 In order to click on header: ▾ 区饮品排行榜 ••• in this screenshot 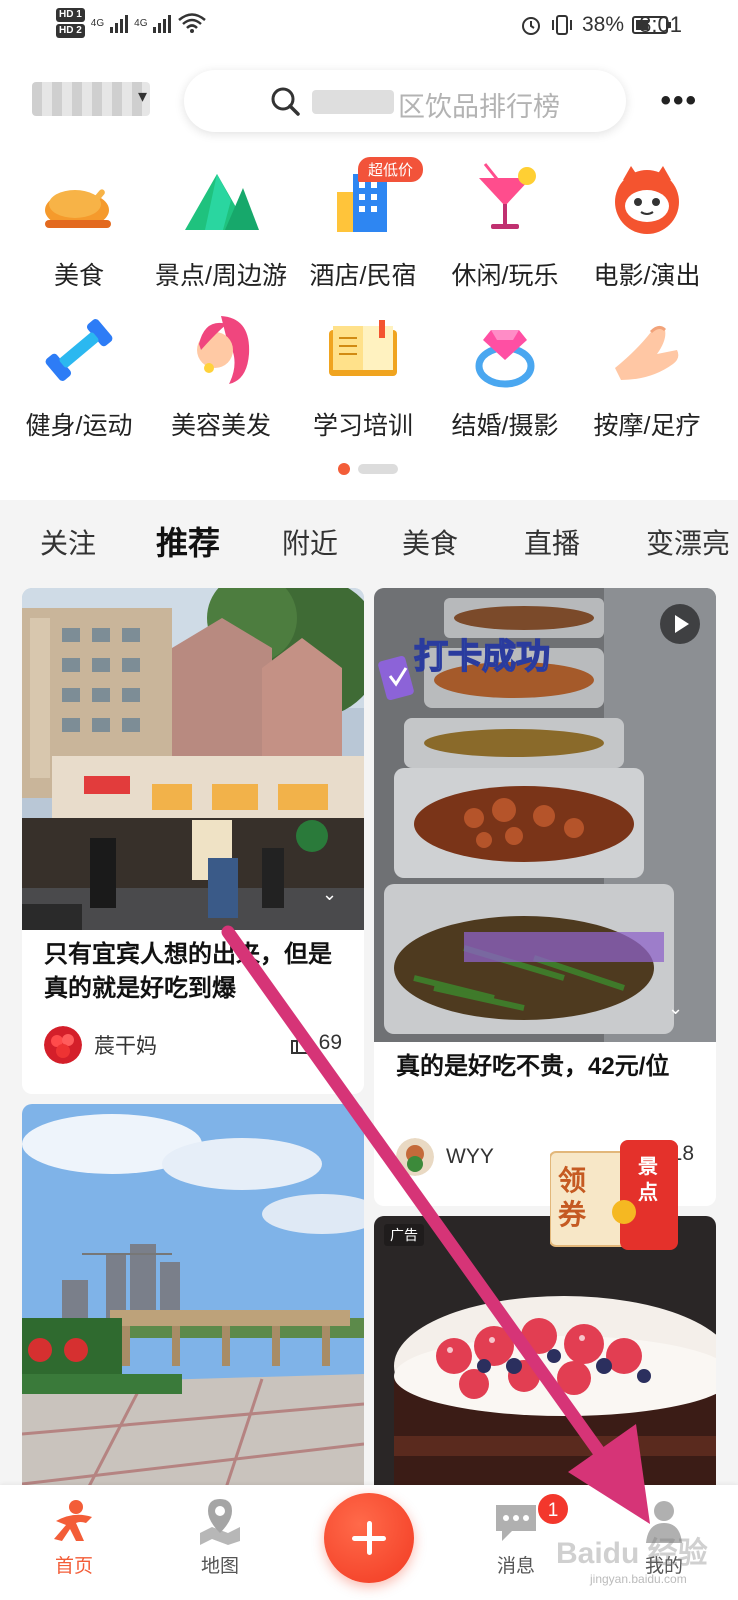, I will do `click(369, 99)`.